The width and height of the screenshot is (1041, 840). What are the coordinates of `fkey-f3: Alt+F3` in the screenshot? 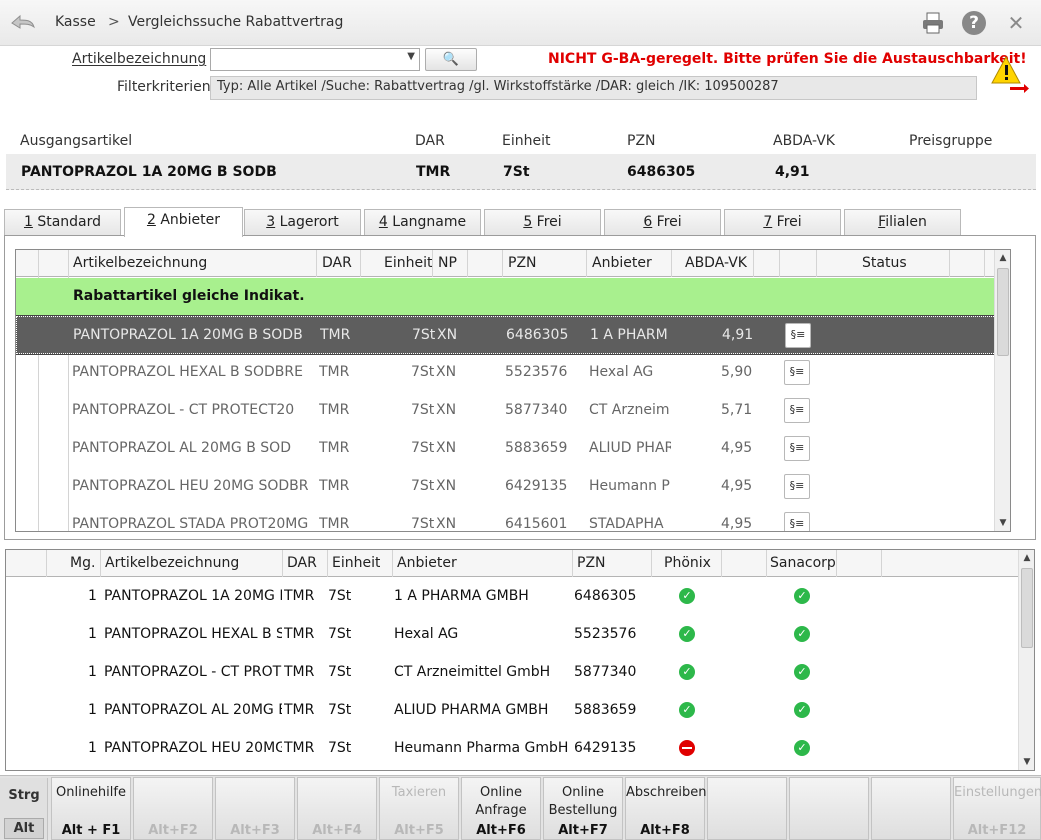 It's located at (255, 808).